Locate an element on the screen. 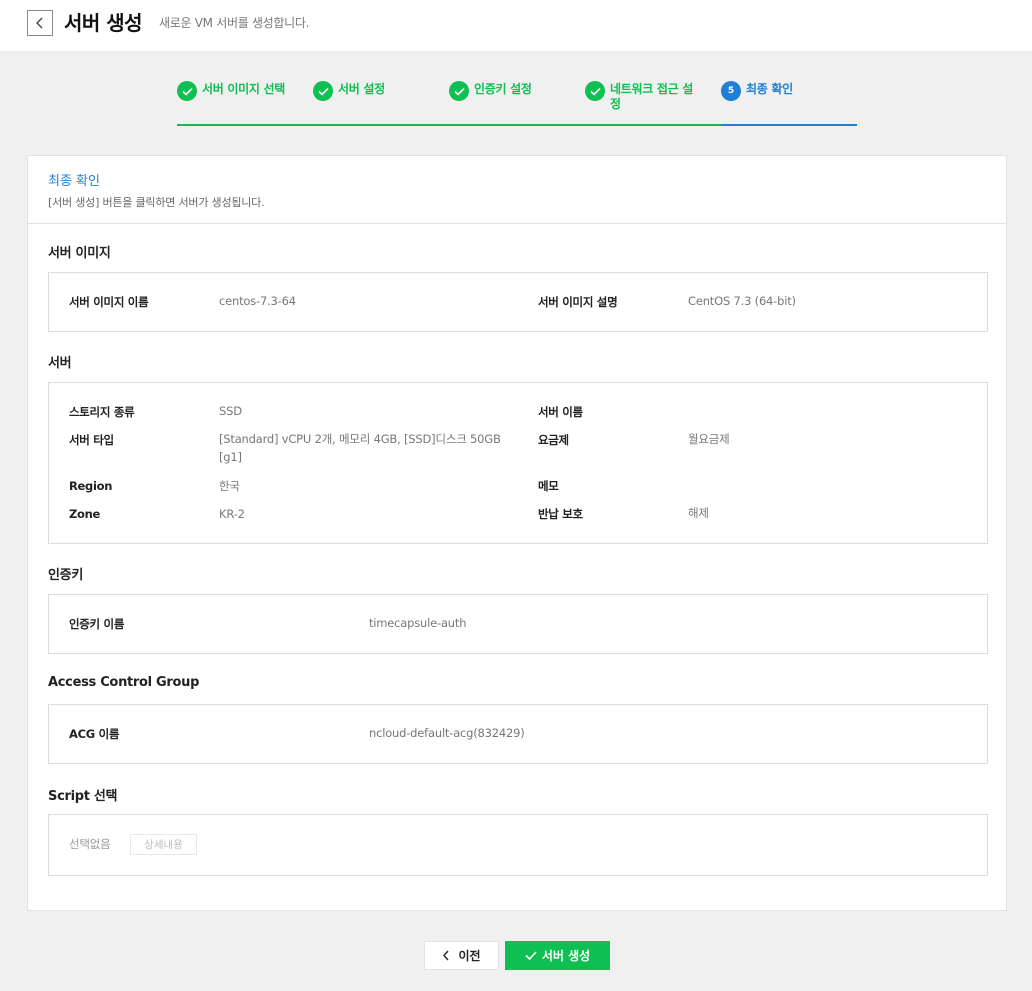 This screenshot has width=1032, height=991. step-label: 네트워크 접근 설정 is located at coordinates (651, 96).